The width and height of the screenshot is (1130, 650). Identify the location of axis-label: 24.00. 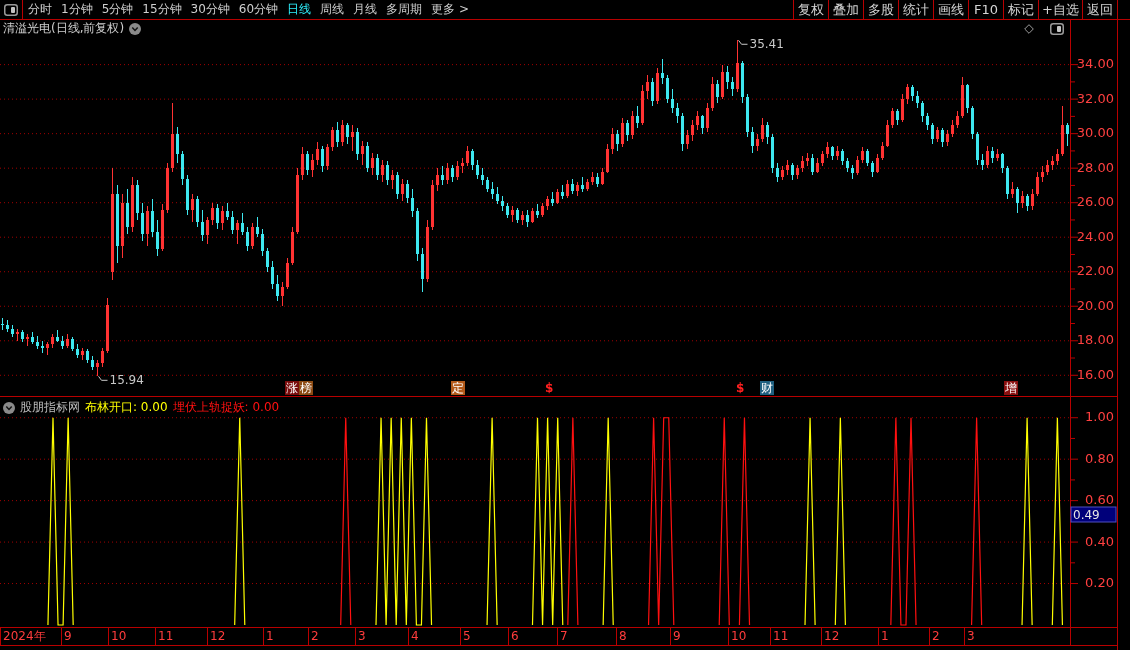
(1095, 236).